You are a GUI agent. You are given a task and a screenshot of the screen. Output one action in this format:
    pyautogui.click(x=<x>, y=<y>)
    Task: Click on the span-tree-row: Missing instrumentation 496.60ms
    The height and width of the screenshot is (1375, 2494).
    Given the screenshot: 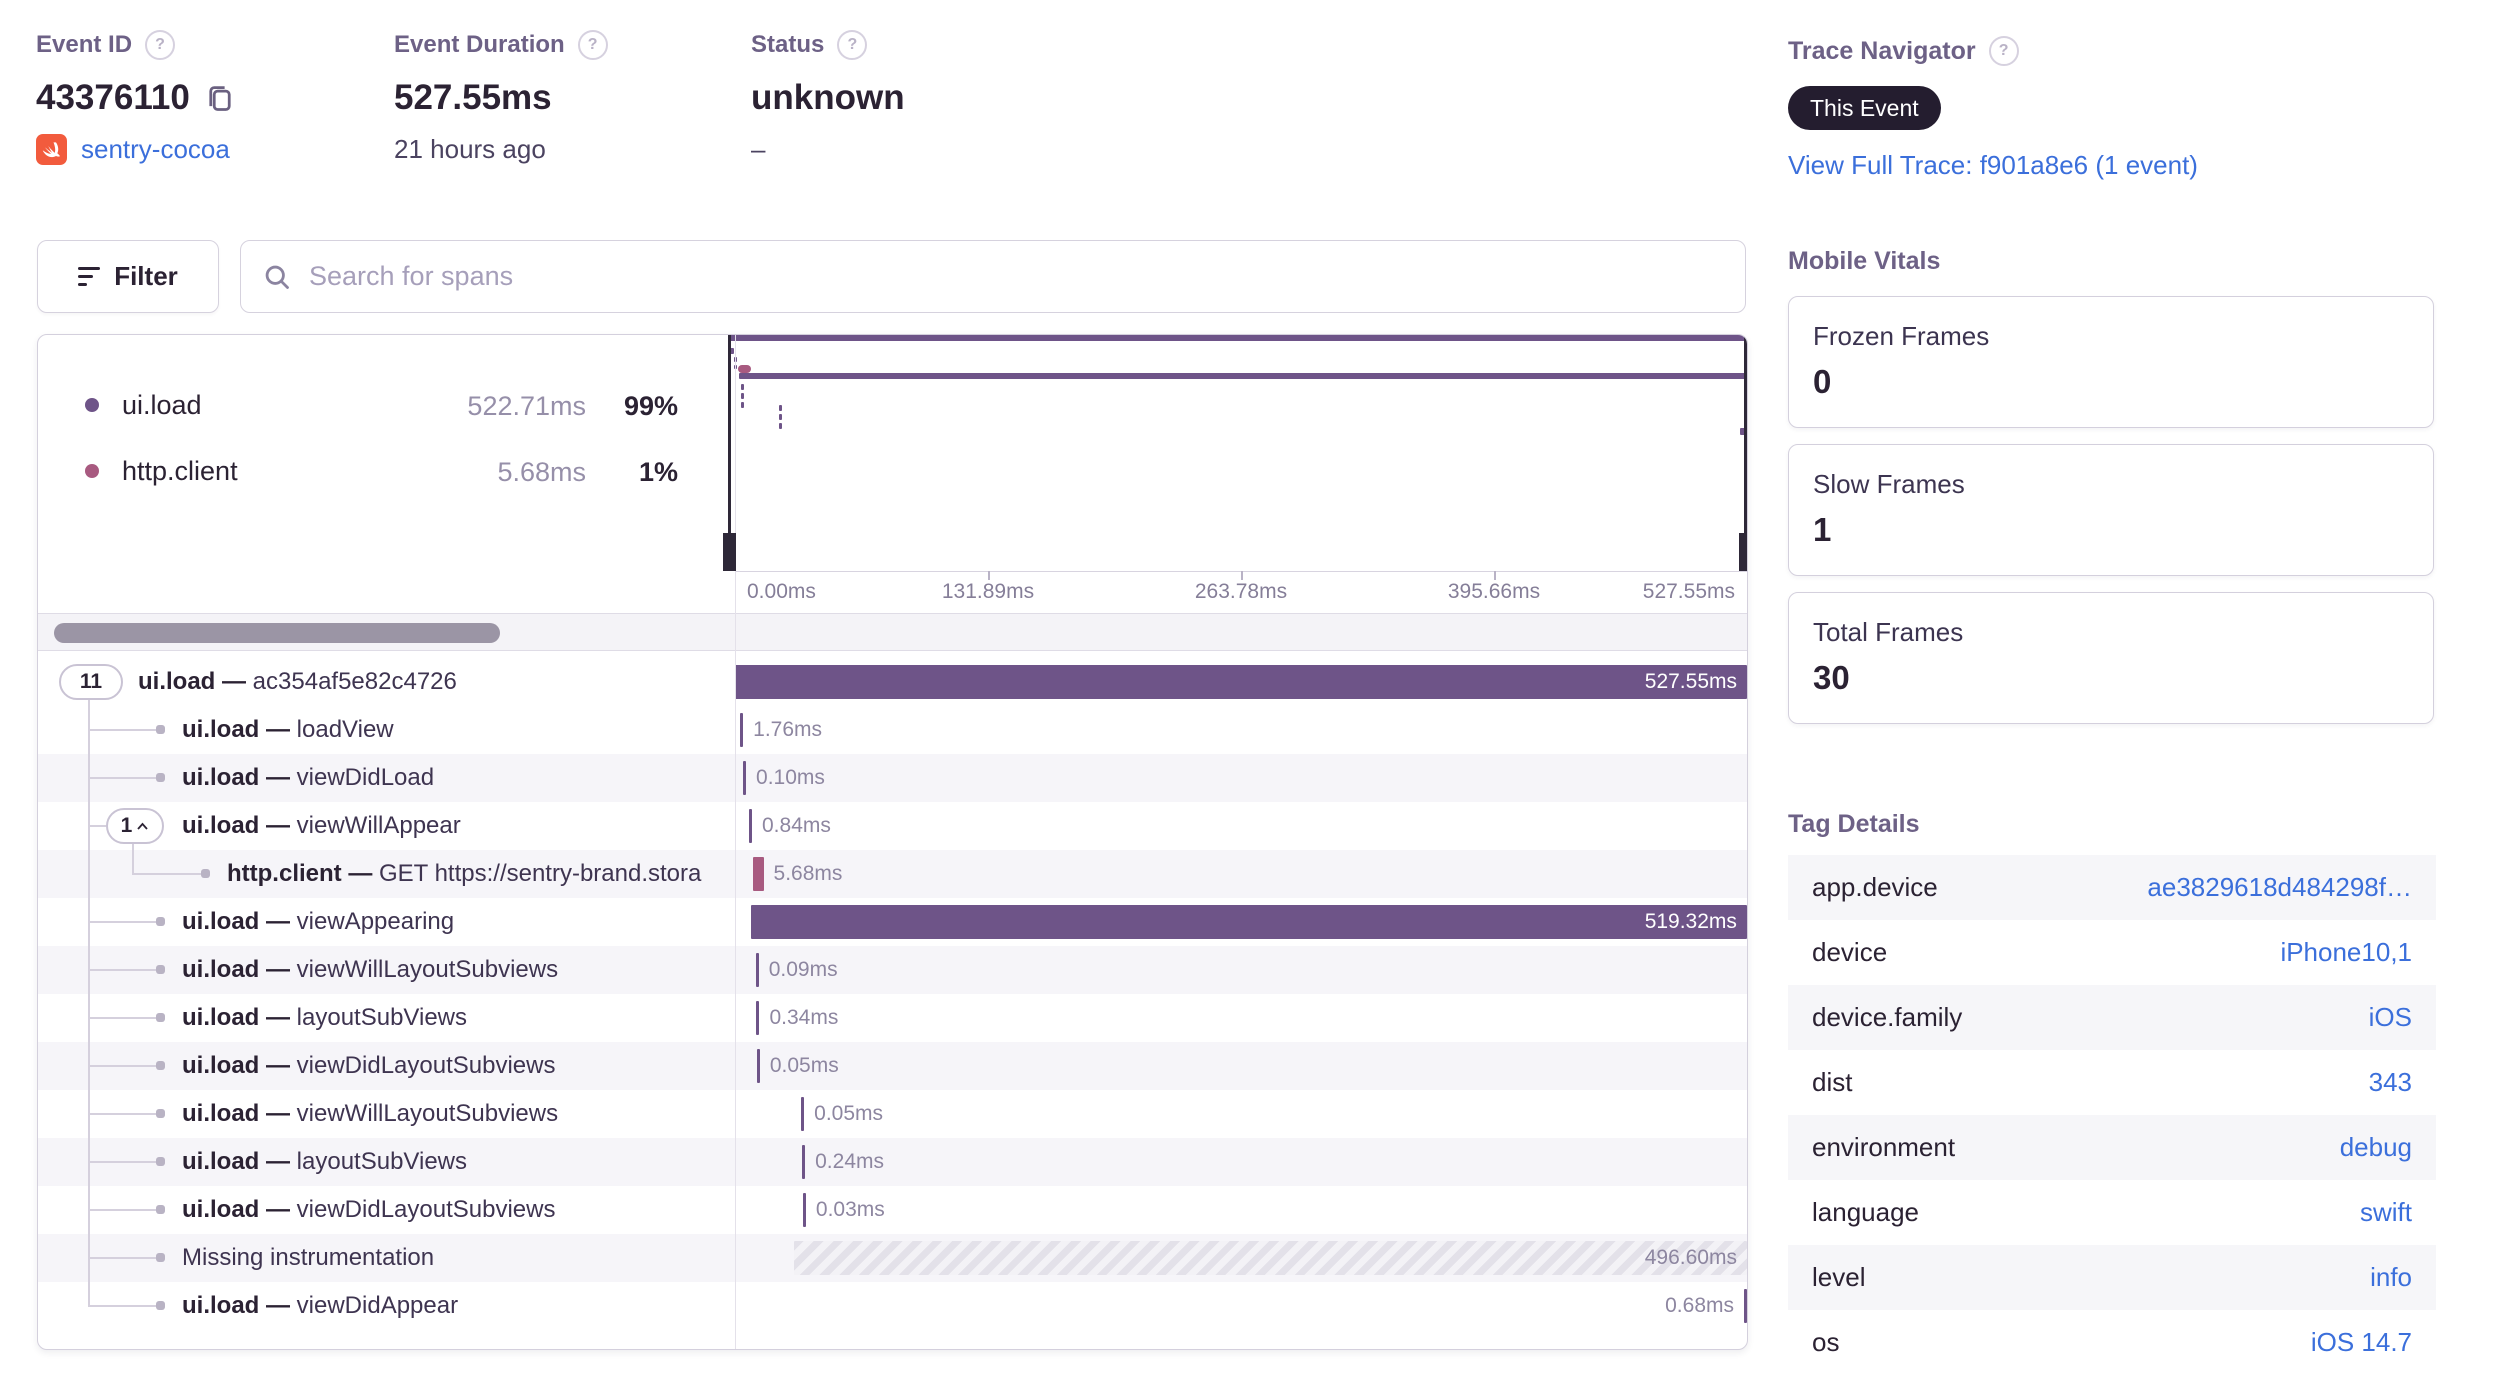 What is the action you would take?
    pyautogui.click(x=892, y=1258)
    